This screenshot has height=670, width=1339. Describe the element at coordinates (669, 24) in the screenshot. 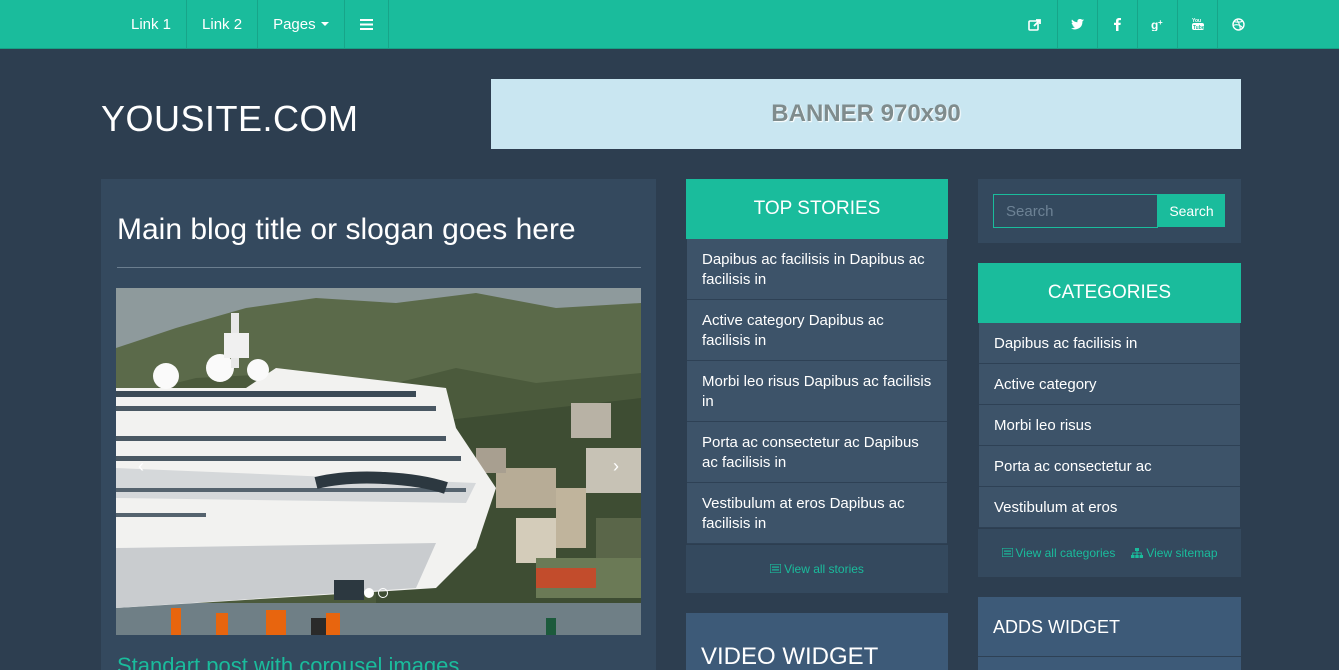

I see `top-navbar: Link 1 Link 2 Pages g + You Tube` at that location.